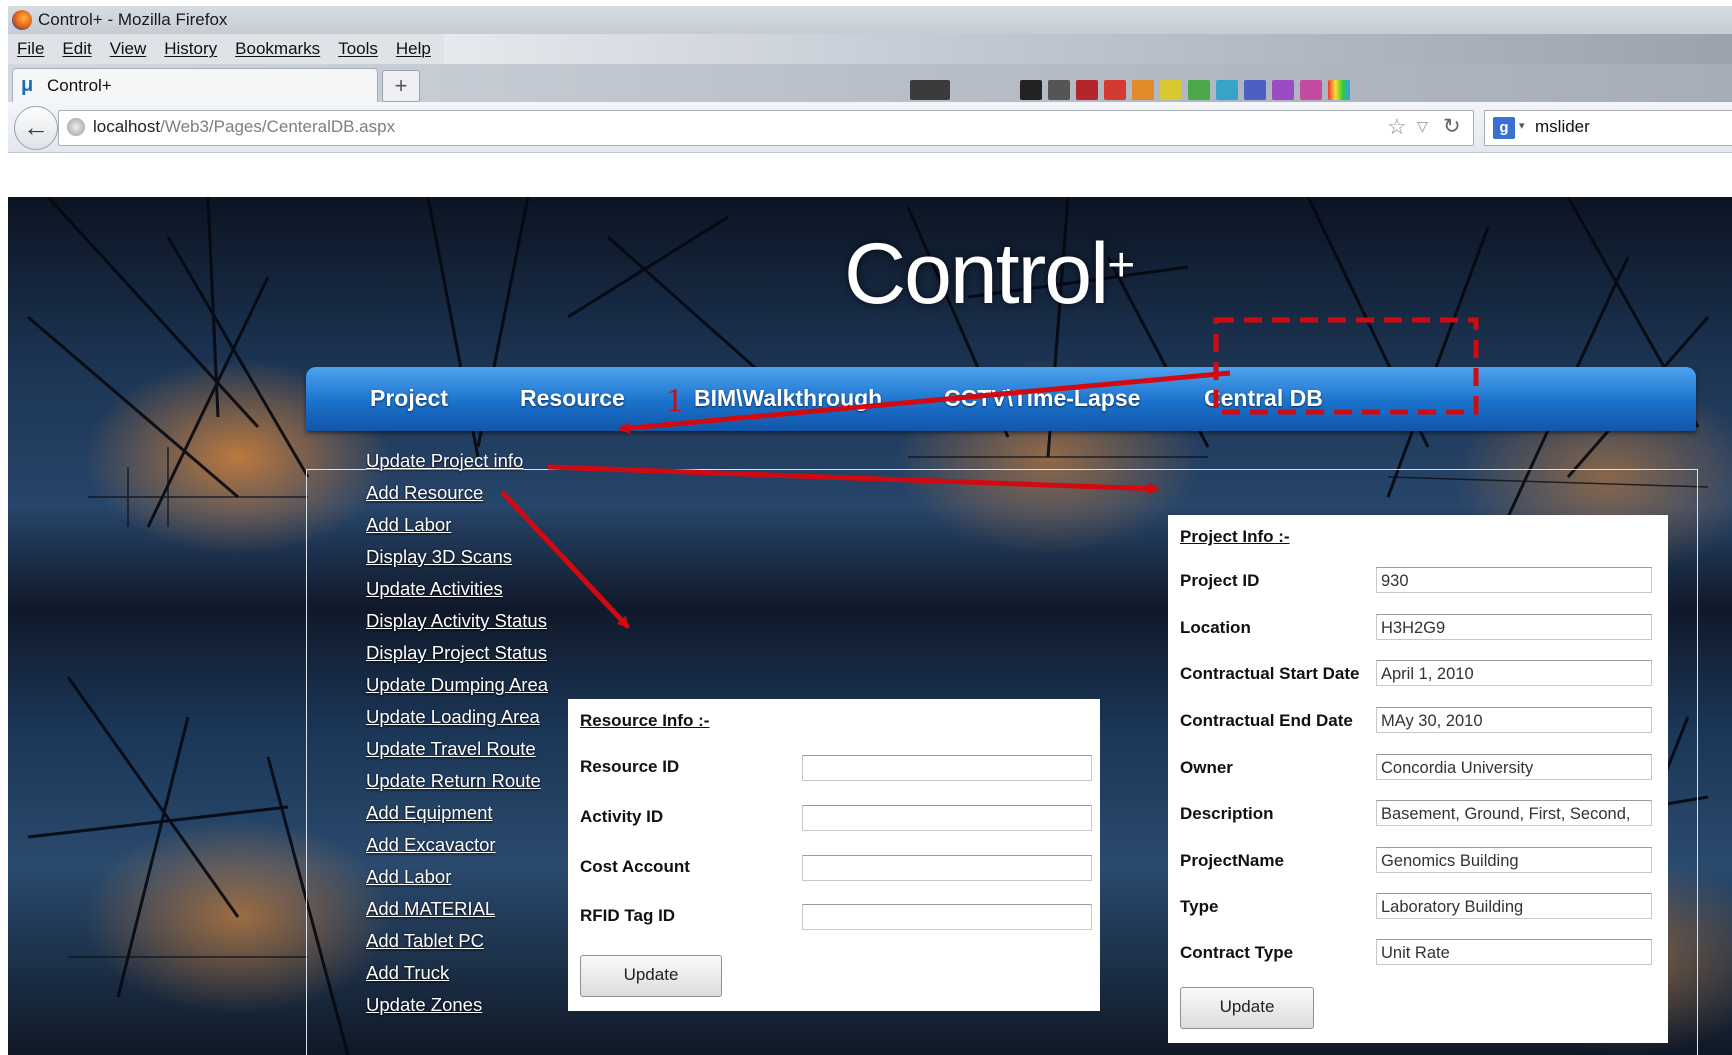 This screenshot has height=1055, width=1732. What do you see at coordinates (133, 19) in the screenshot?
I see `window-title: Control+ - Mozilla Firefox` at bounding box center [133, 19].